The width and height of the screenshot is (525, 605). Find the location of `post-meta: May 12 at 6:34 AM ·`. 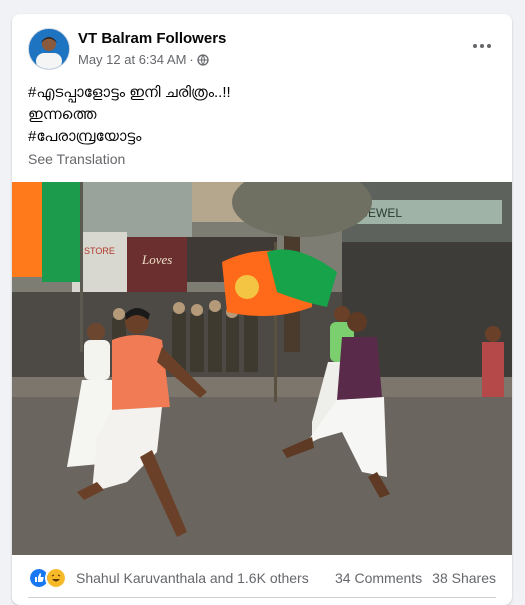

post-meta: May 12 at 6:34 AM · is located at coordinates (143, 59).